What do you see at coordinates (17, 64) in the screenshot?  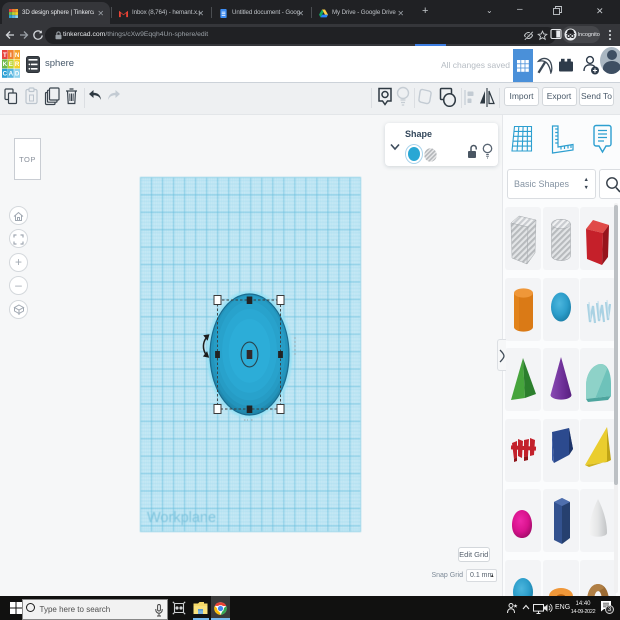 I see `svg-text: R` at bounding box center [17, 64].